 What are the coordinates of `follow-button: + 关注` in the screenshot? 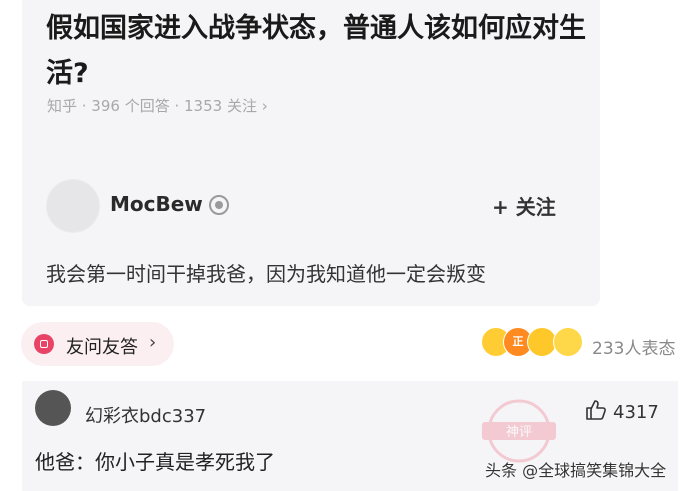 It's located at (524, 205).